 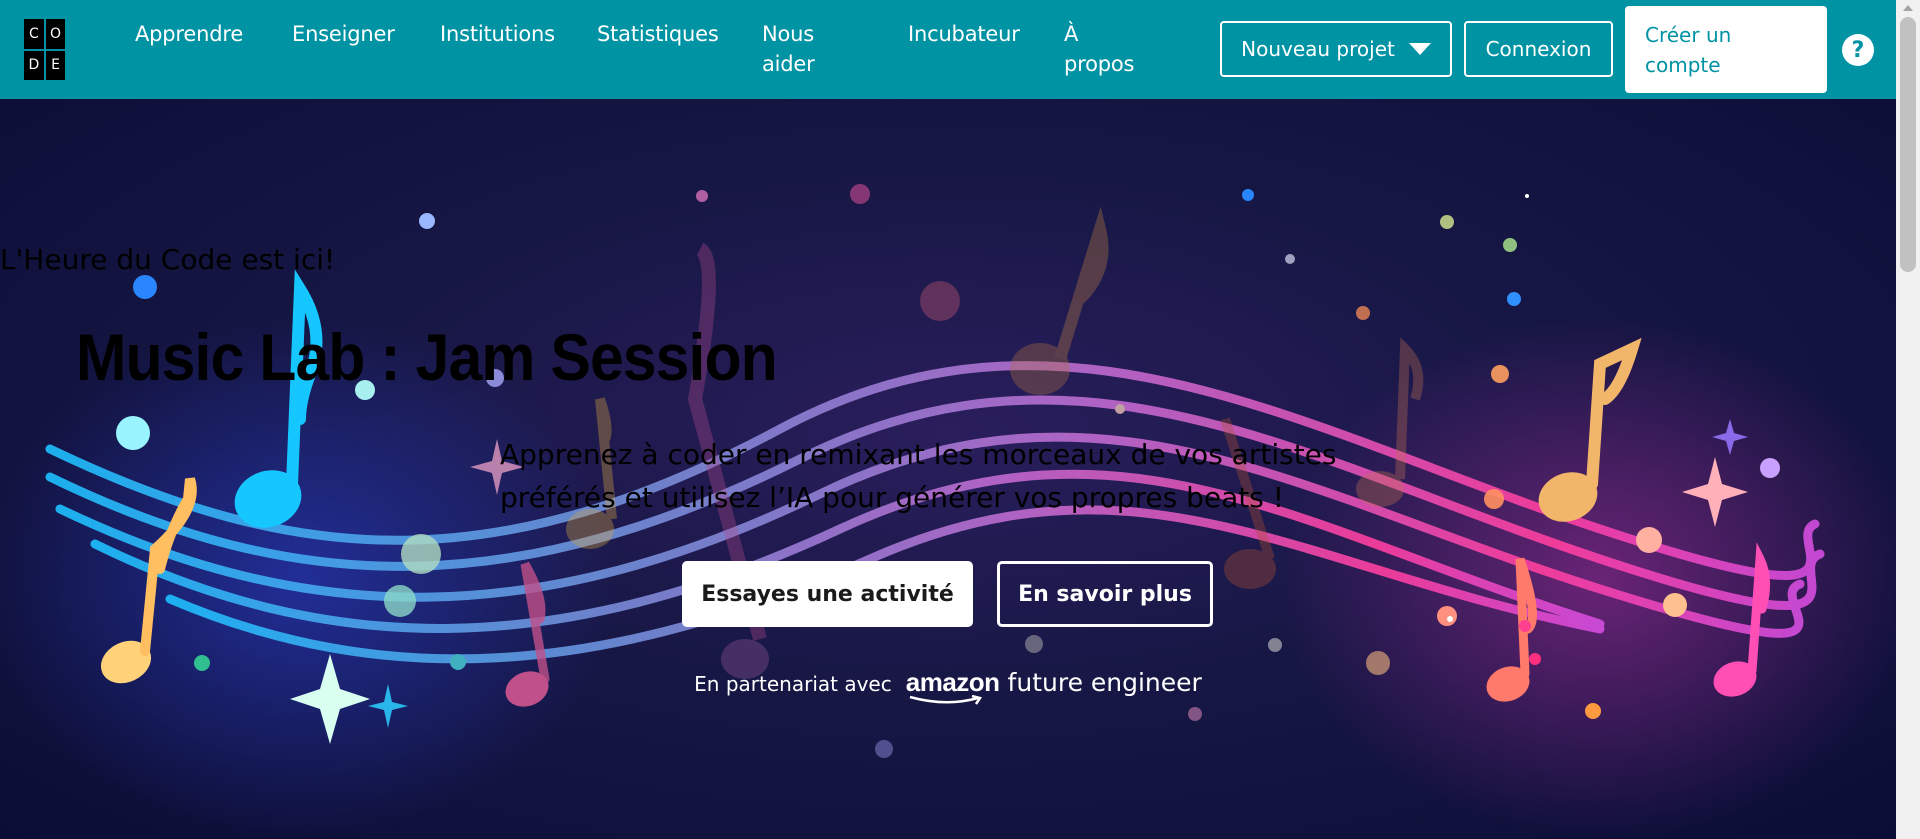 I want to click on hero-kicker: L'Heure du Code est ici!, so click(x=168, y=259).